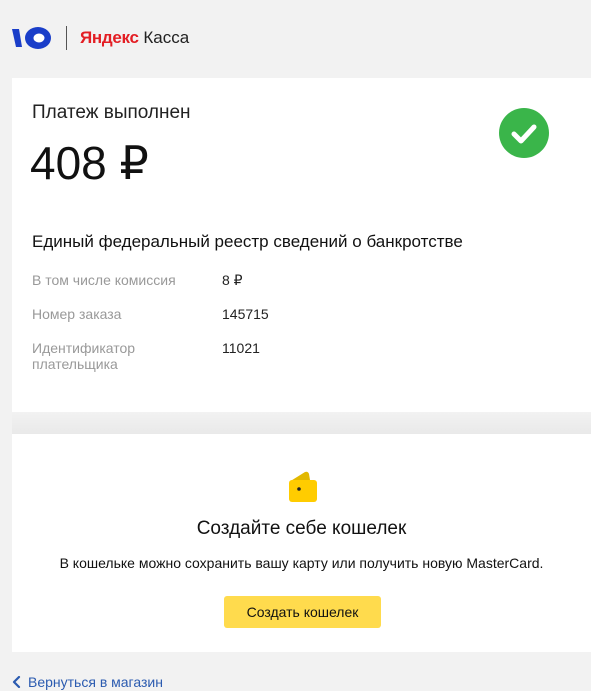  What do you see at coordinates (303, 486) in the screenshot?
I see `wallet-icon` at bounding box center [303, 486].